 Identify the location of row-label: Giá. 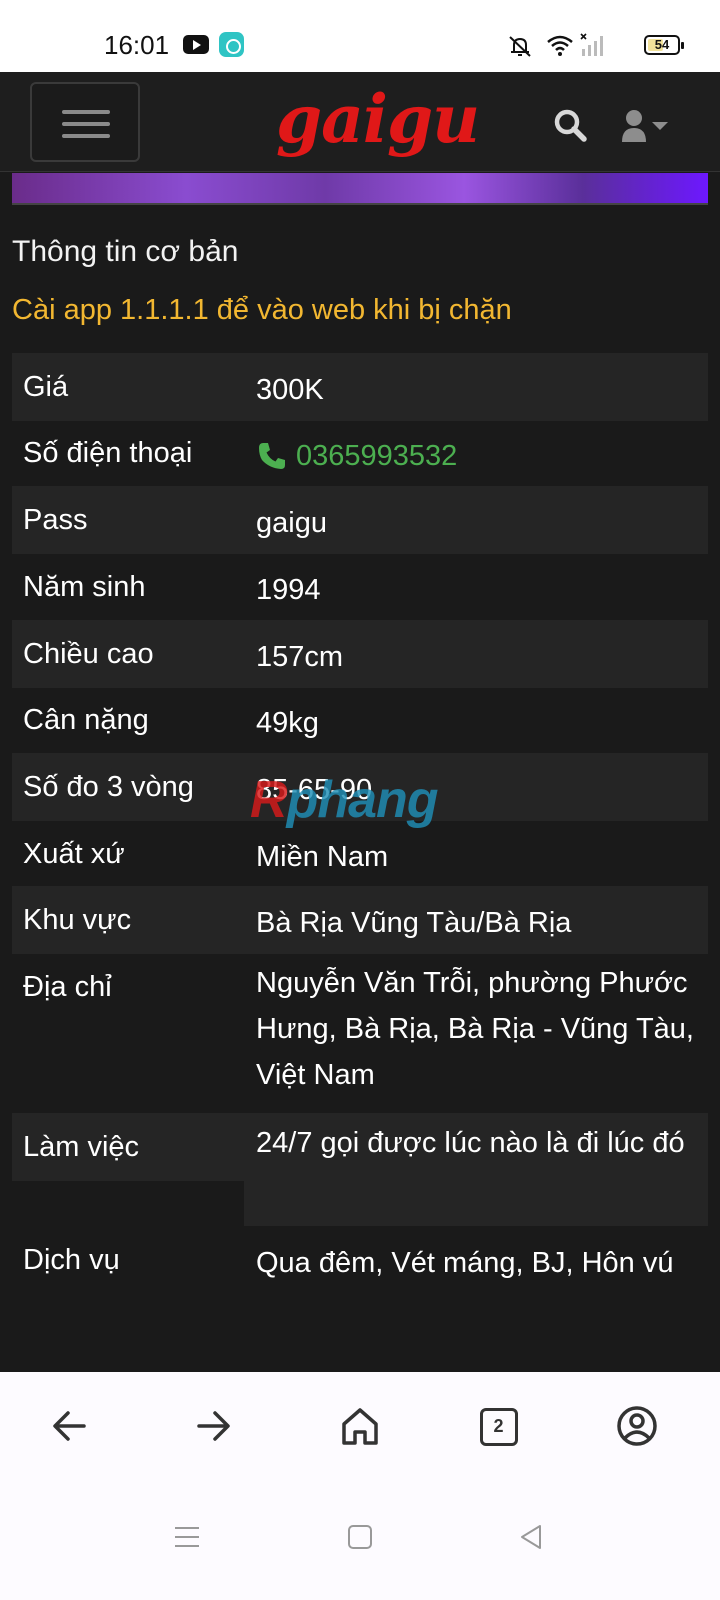
(128, 387).